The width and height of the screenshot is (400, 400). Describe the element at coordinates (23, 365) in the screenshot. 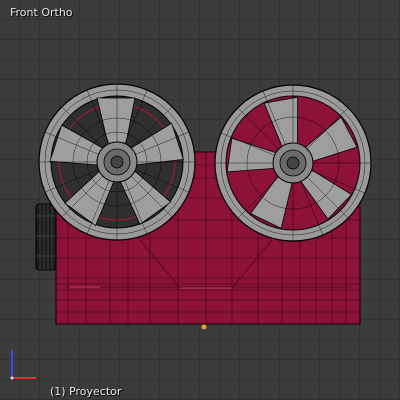

I see `axis-gizmo-icon` at that location.